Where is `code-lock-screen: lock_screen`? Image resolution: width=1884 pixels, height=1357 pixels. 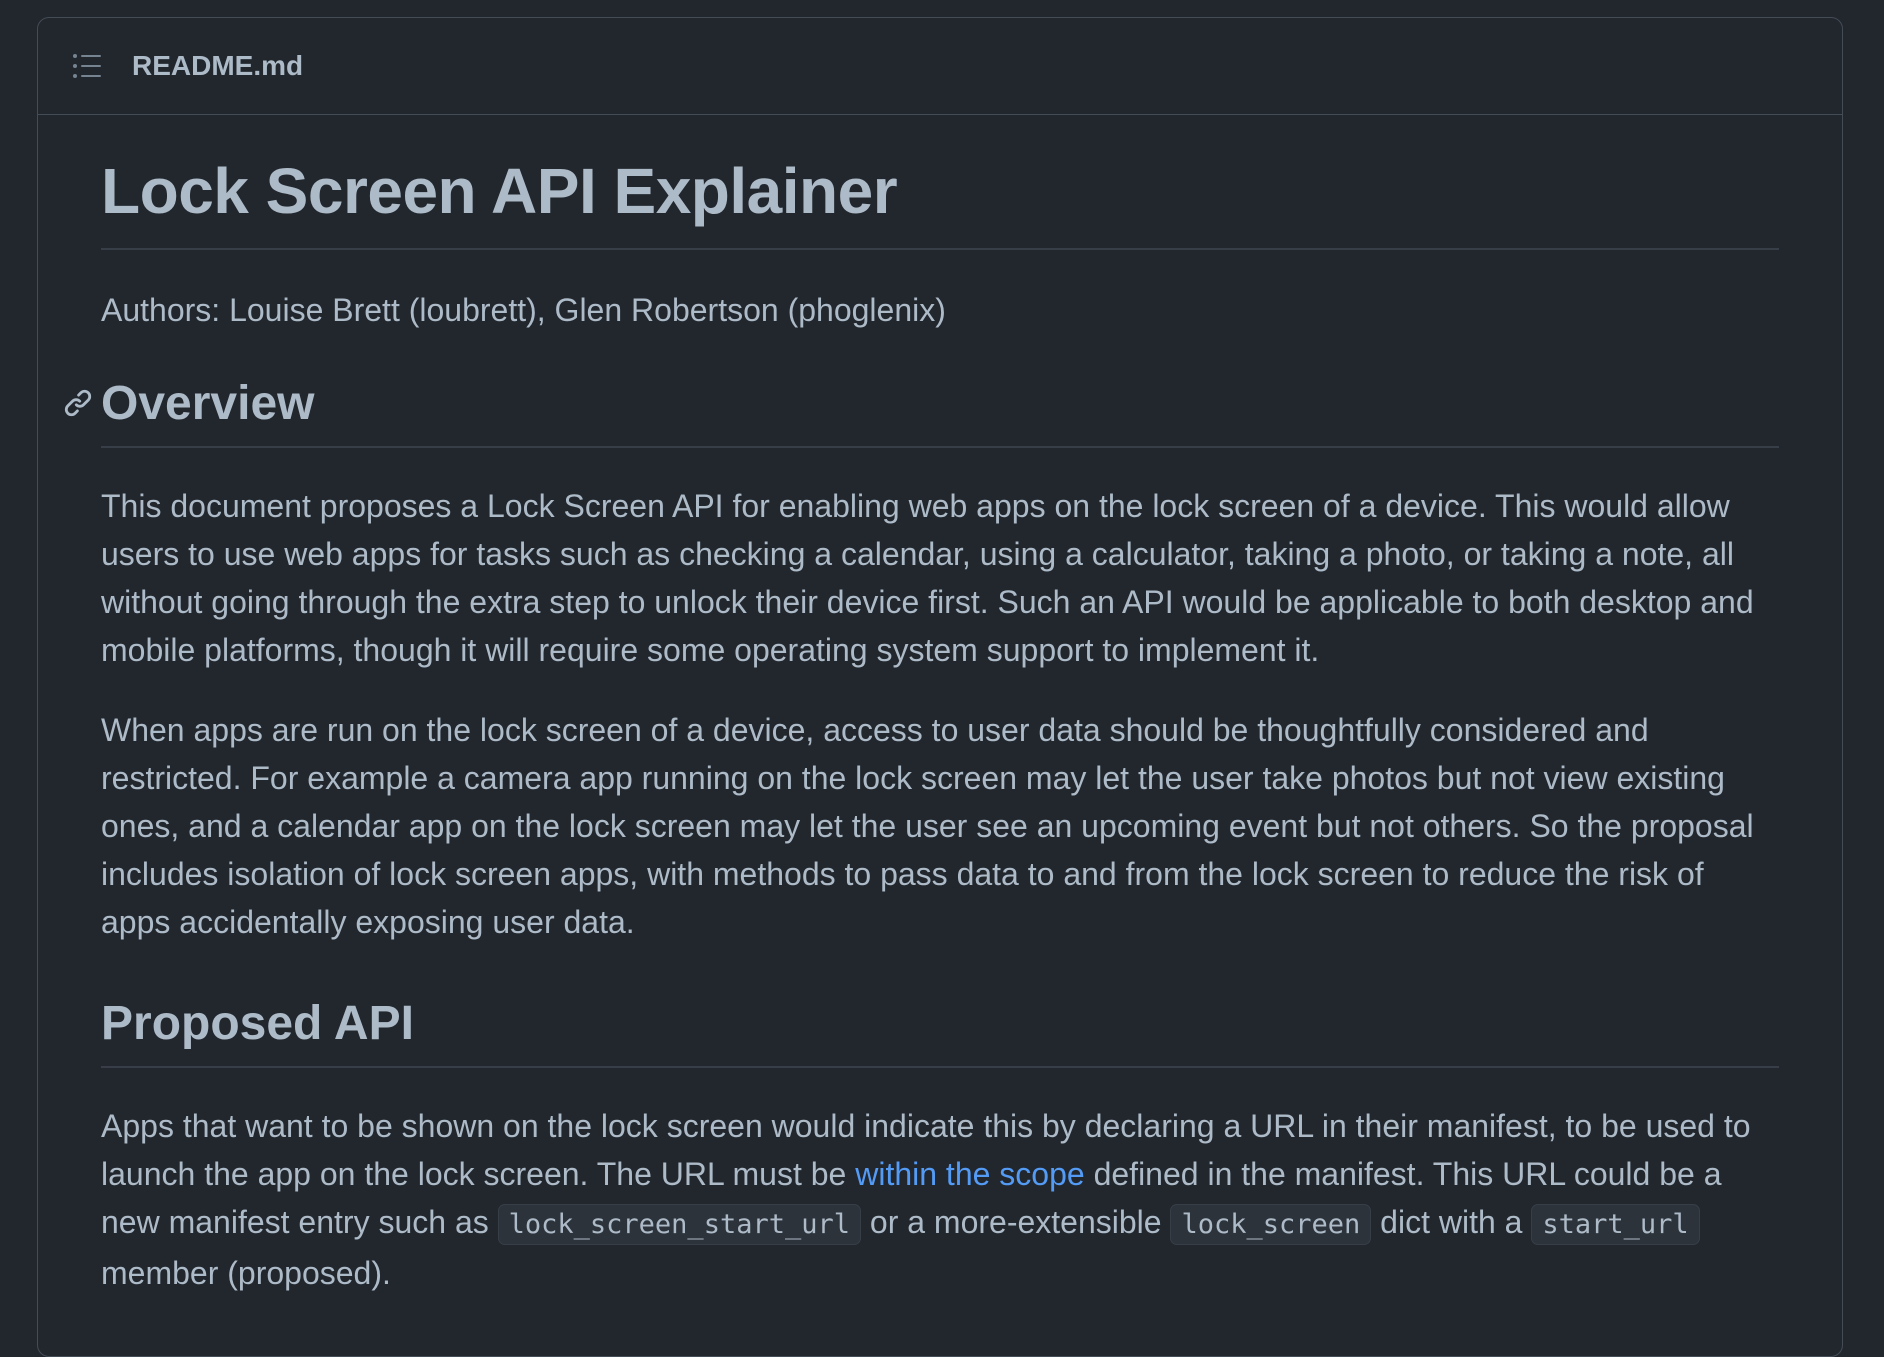
code-lock-screen: lock_screen is located at coordinates (1271, 1224).